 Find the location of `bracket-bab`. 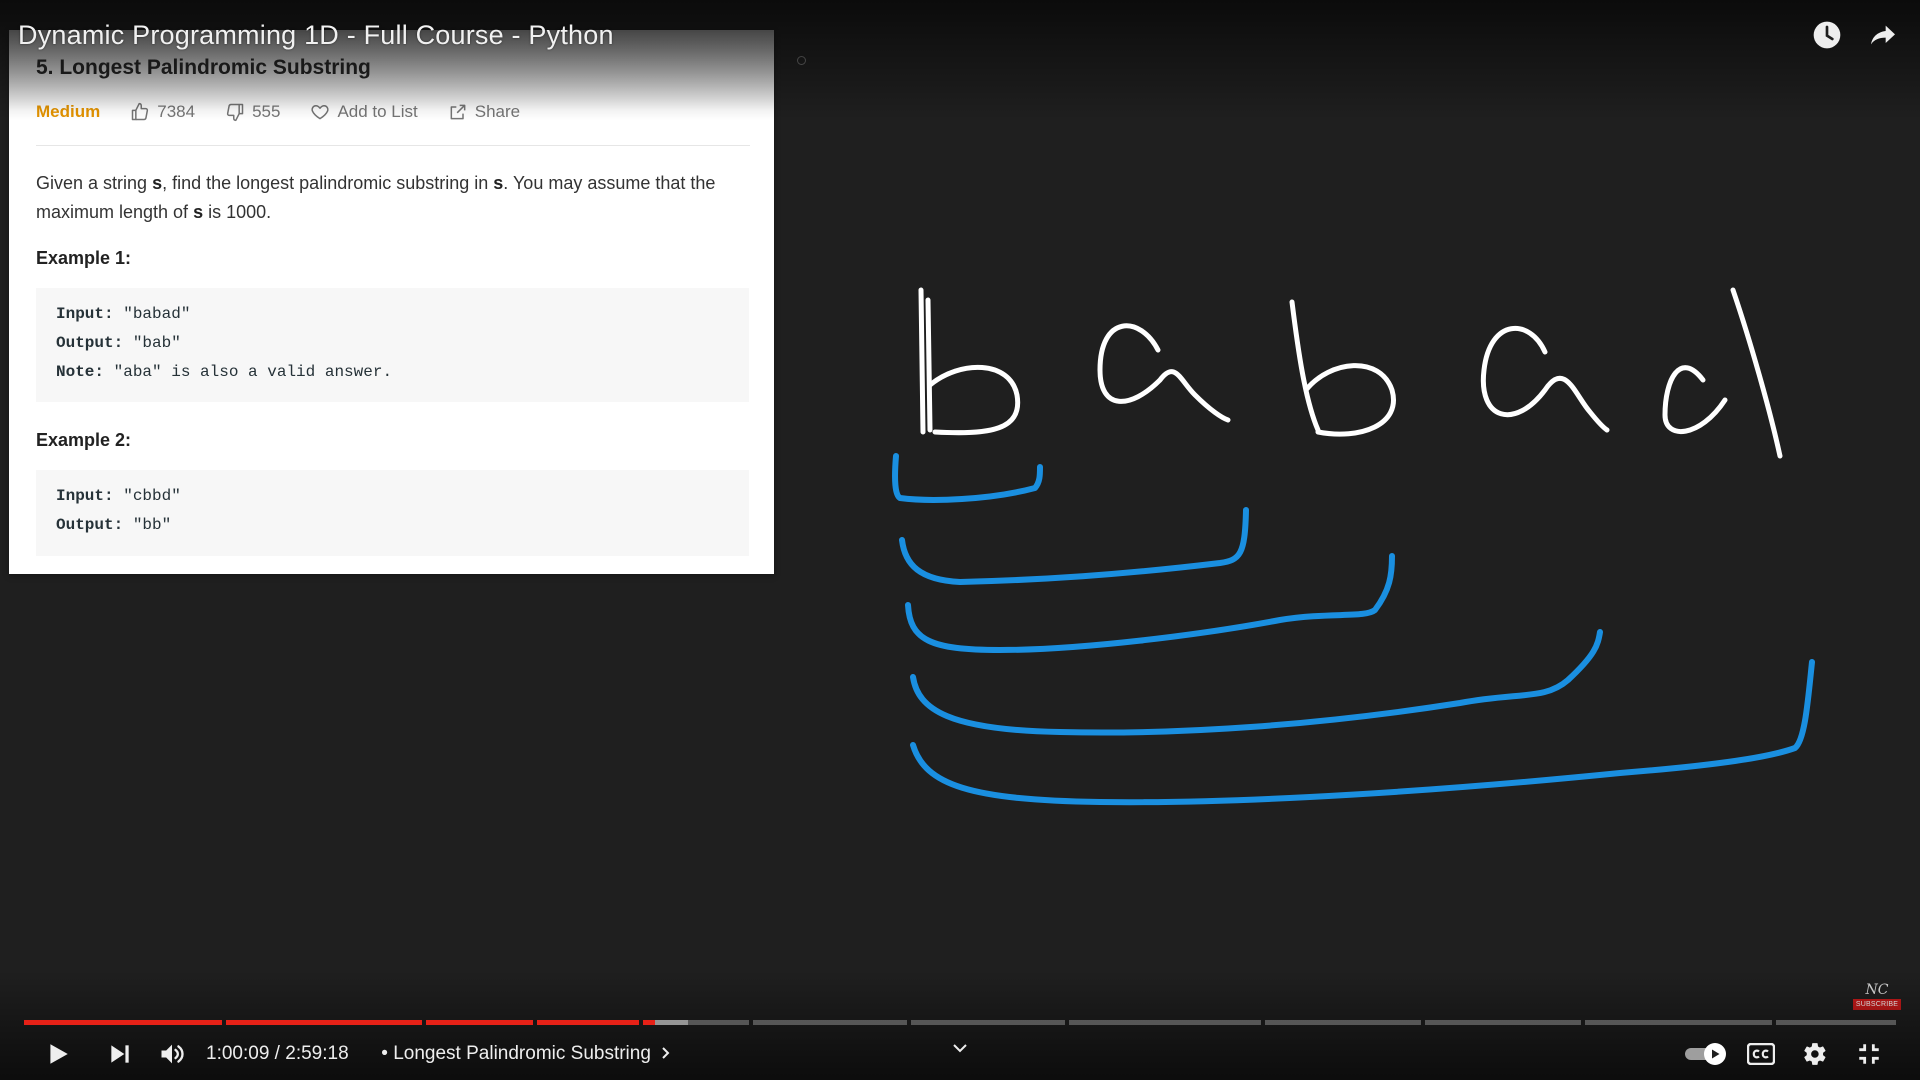

bracket-bab is located at coordinates (1150, 603).